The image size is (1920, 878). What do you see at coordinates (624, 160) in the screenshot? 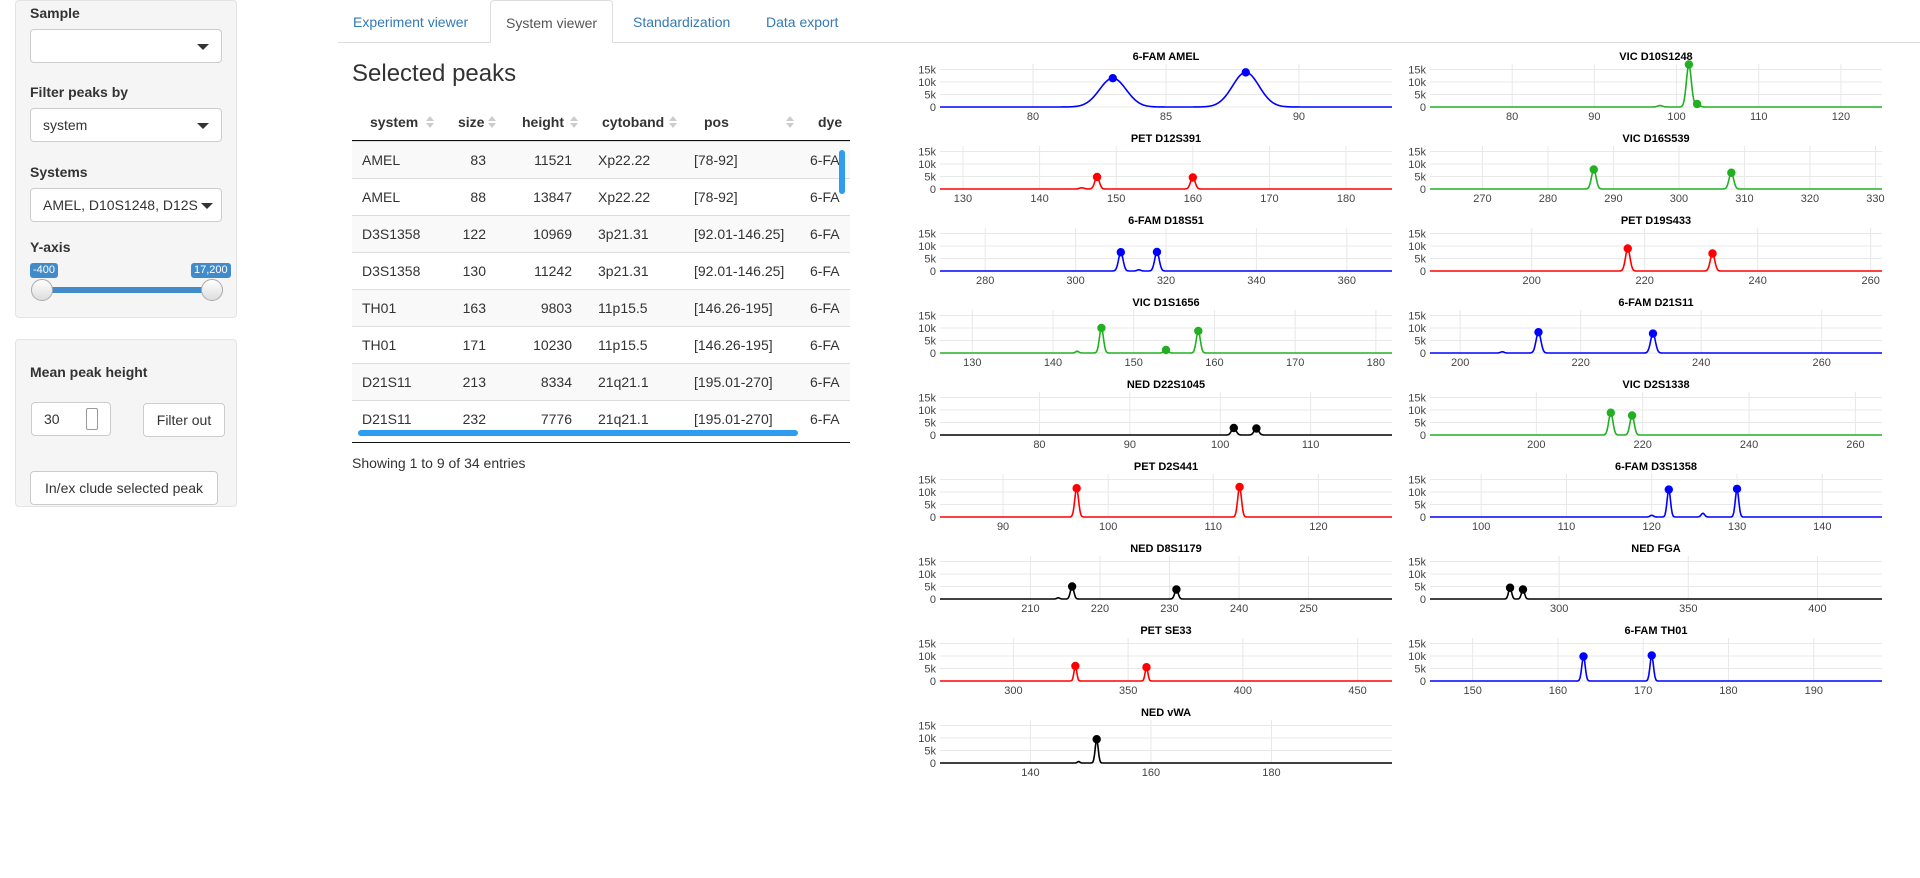
I see `cell-cytoband: Xp22.22` at bounding box center [624, 160].